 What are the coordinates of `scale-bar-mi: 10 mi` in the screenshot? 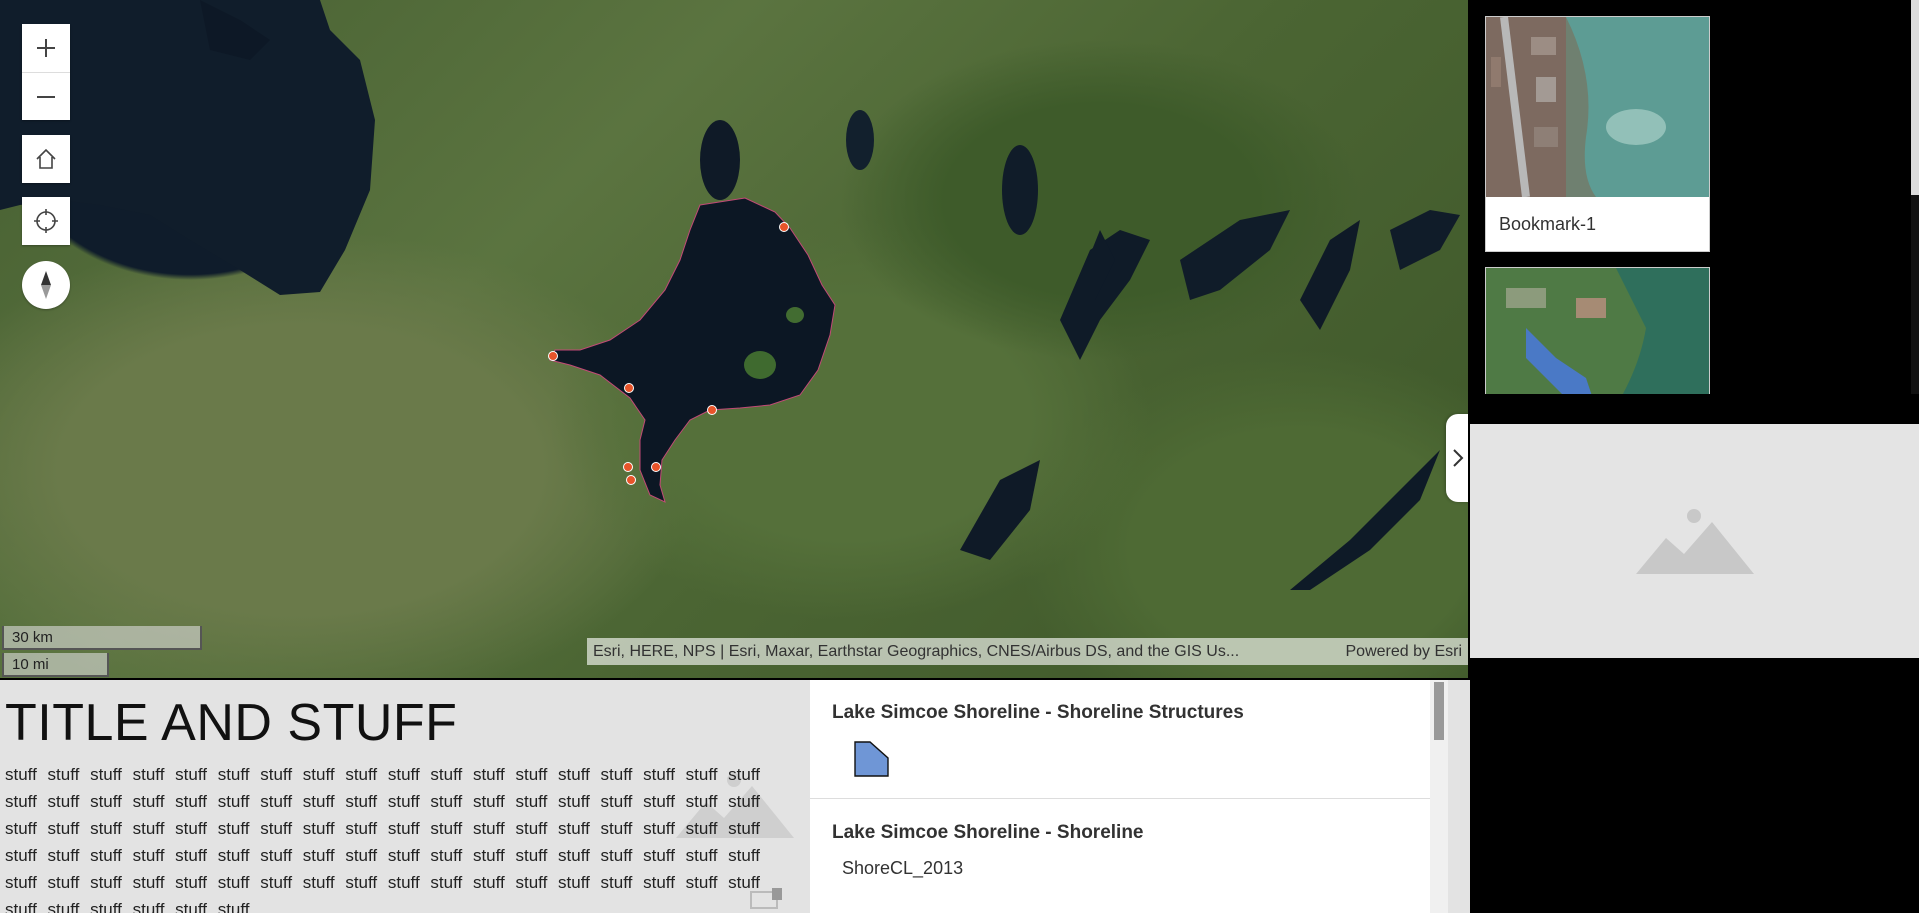 It's located at (55, 665).